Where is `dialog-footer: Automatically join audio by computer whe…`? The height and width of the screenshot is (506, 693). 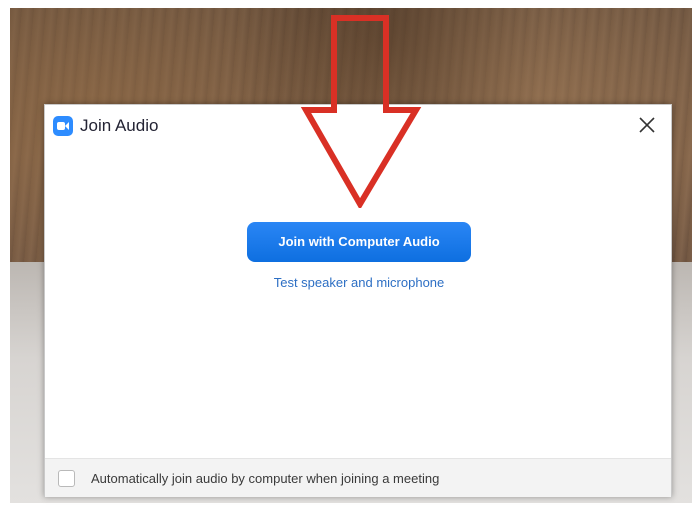
dialog-footer: Automatically join audio by computer whe… is located at coordinates (358, 477).